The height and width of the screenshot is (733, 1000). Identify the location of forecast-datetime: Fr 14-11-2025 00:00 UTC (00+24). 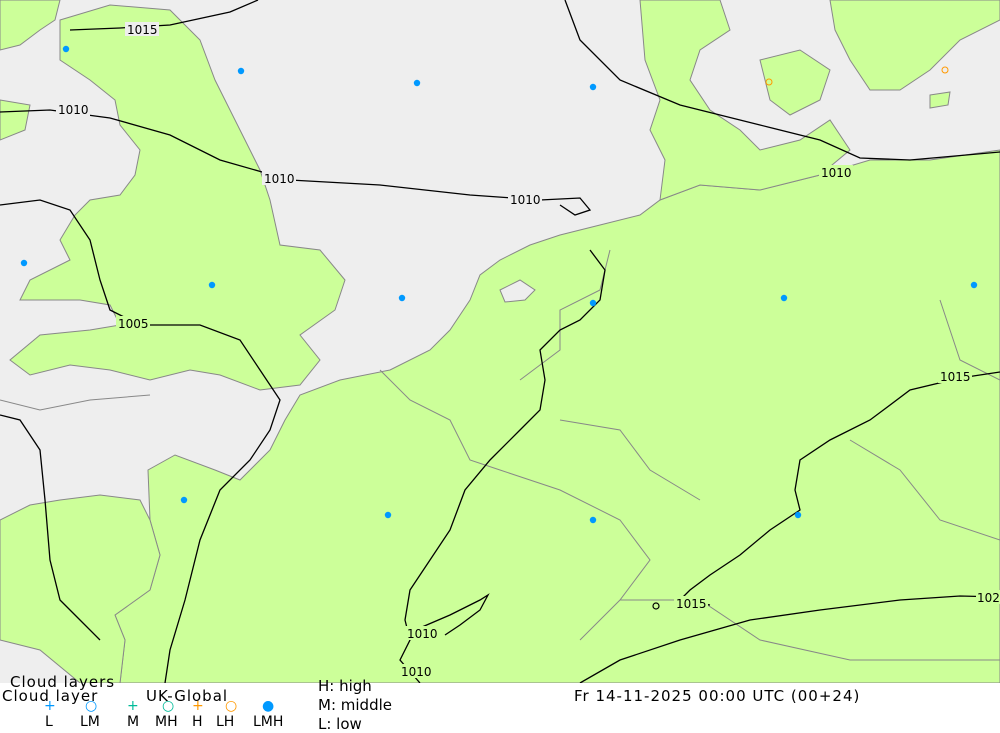
(717, 696).